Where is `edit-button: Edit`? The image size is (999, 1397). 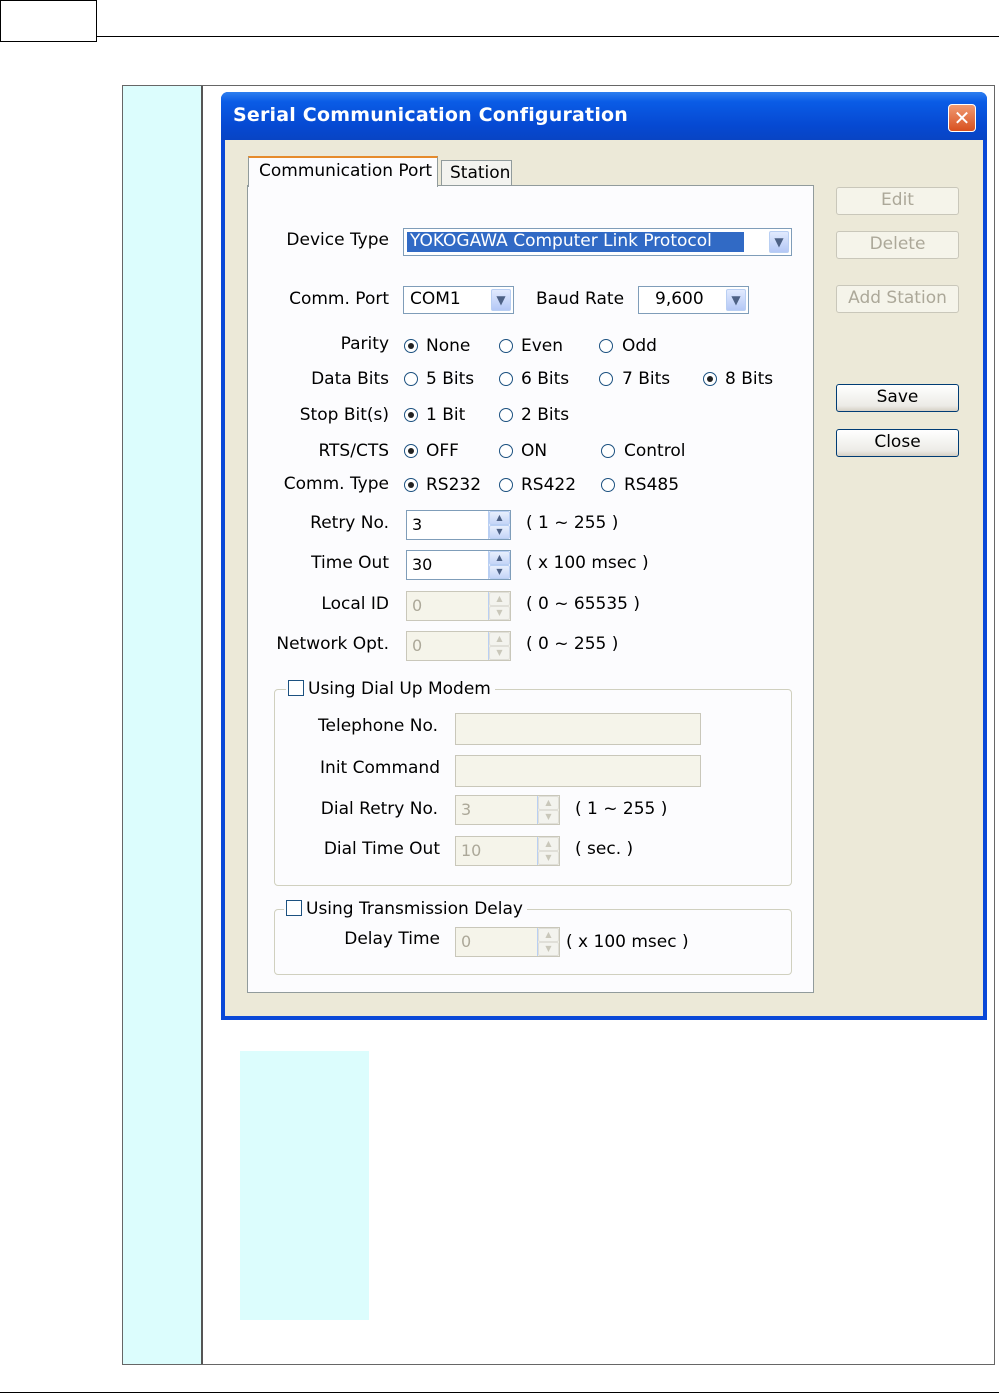
edit-button: Edit is located at coordinates (897, 201).